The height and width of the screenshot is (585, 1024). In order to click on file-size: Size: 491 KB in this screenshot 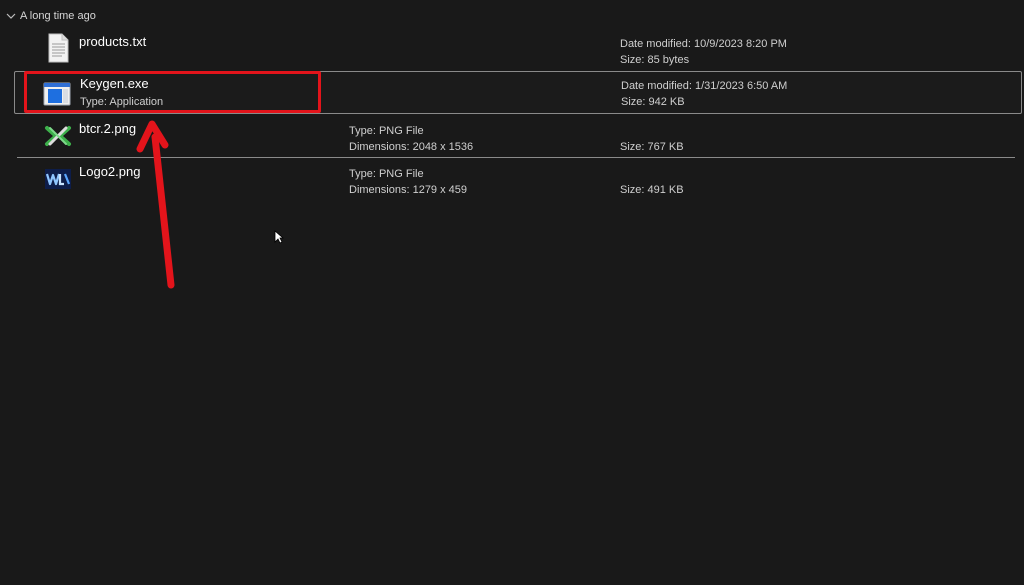, I will do `click(652, 190)`.